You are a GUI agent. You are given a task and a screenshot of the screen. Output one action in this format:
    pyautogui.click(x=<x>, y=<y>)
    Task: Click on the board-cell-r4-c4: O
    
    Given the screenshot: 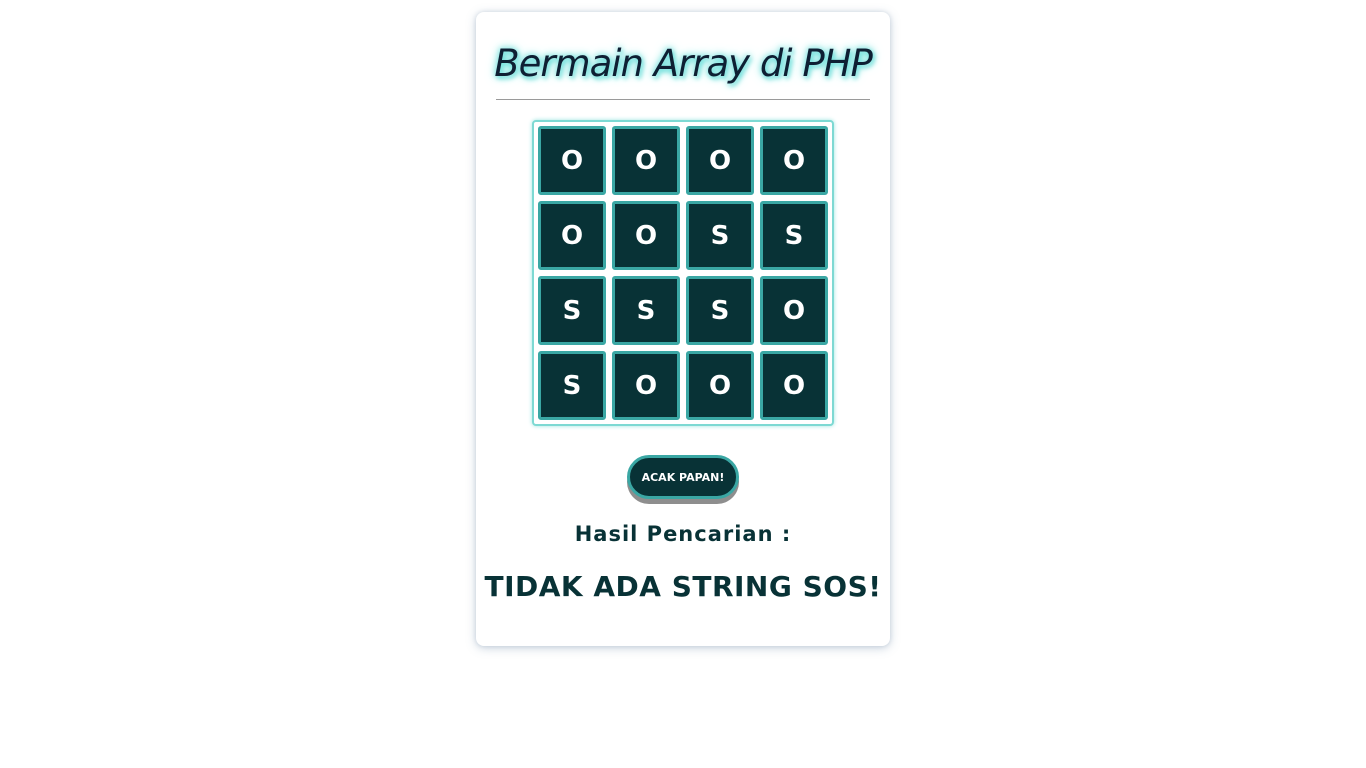 What is the action you would take?
    pyautogui.click(x=794, y=385)
    